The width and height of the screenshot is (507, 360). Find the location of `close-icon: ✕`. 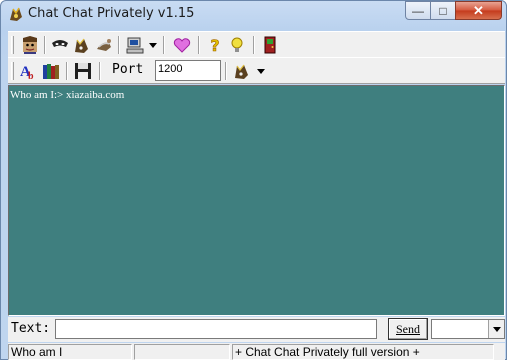

close-icon: ✕ is located at coordinates (478, 10).